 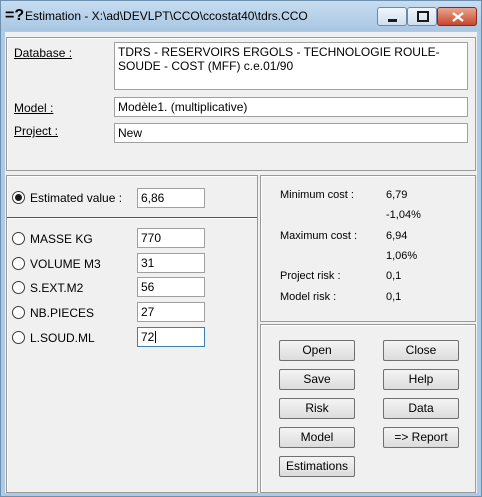 What do you see at coordinates (61, 239) in the screenshot?
I see `param-label-masse: MASSE KG` at bounding box center [61, 239].